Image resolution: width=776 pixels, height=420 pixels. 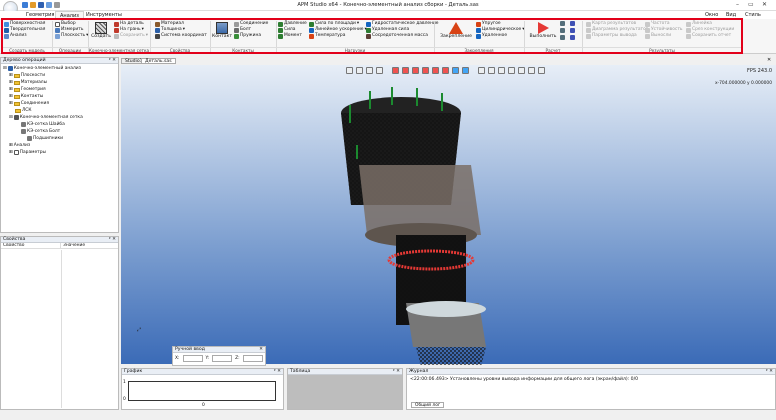 What do you see at coordinates (349, 70) in the screenshot?
I see `zoom-fit-icon` at bounding box center [349, 70].